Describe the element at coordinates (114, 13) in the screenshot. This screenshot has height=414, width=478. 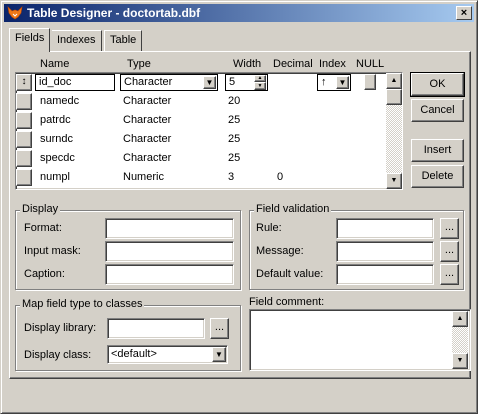
I see `window-title: Table Designer - doctortab.dbf` at that location.